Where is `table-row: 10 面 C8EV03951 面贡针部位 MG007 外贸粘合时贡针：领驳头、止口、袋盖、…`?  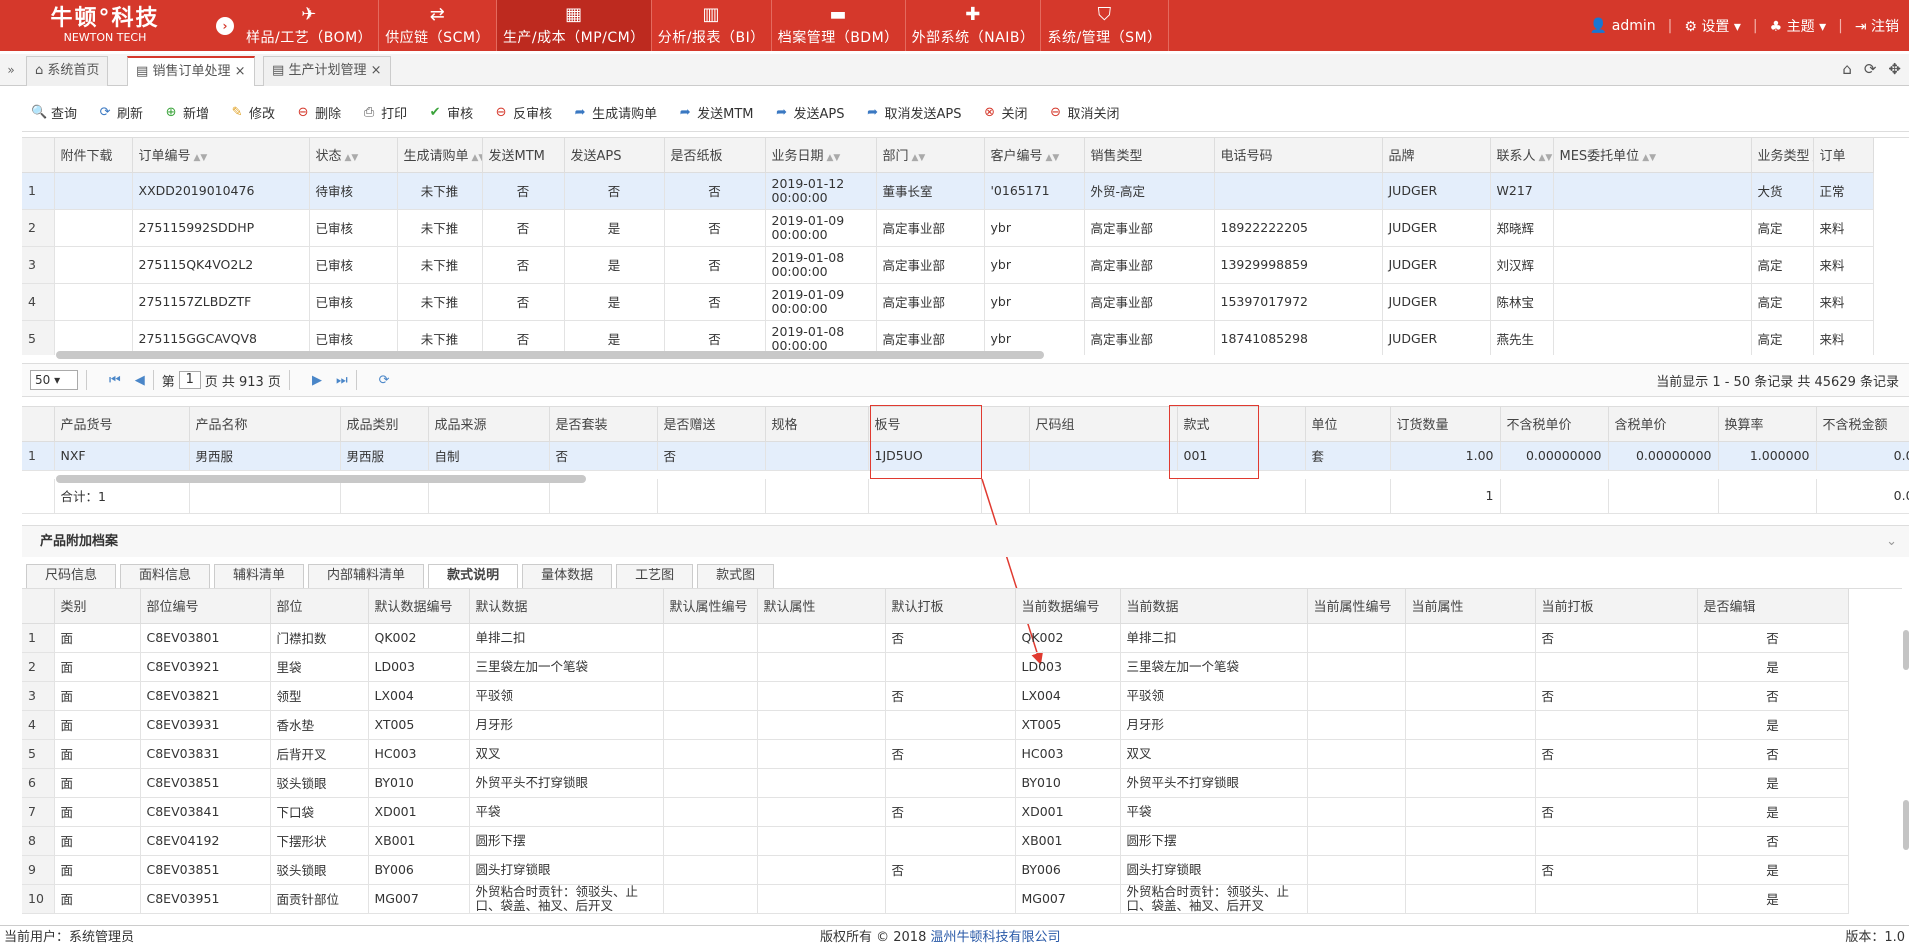
table-row: 10 面 C8EV03951 面贡针部位 MG007 外贸粘合时贡针：领驳头、止口、袋盖、… is located at coordinates (962, 899).